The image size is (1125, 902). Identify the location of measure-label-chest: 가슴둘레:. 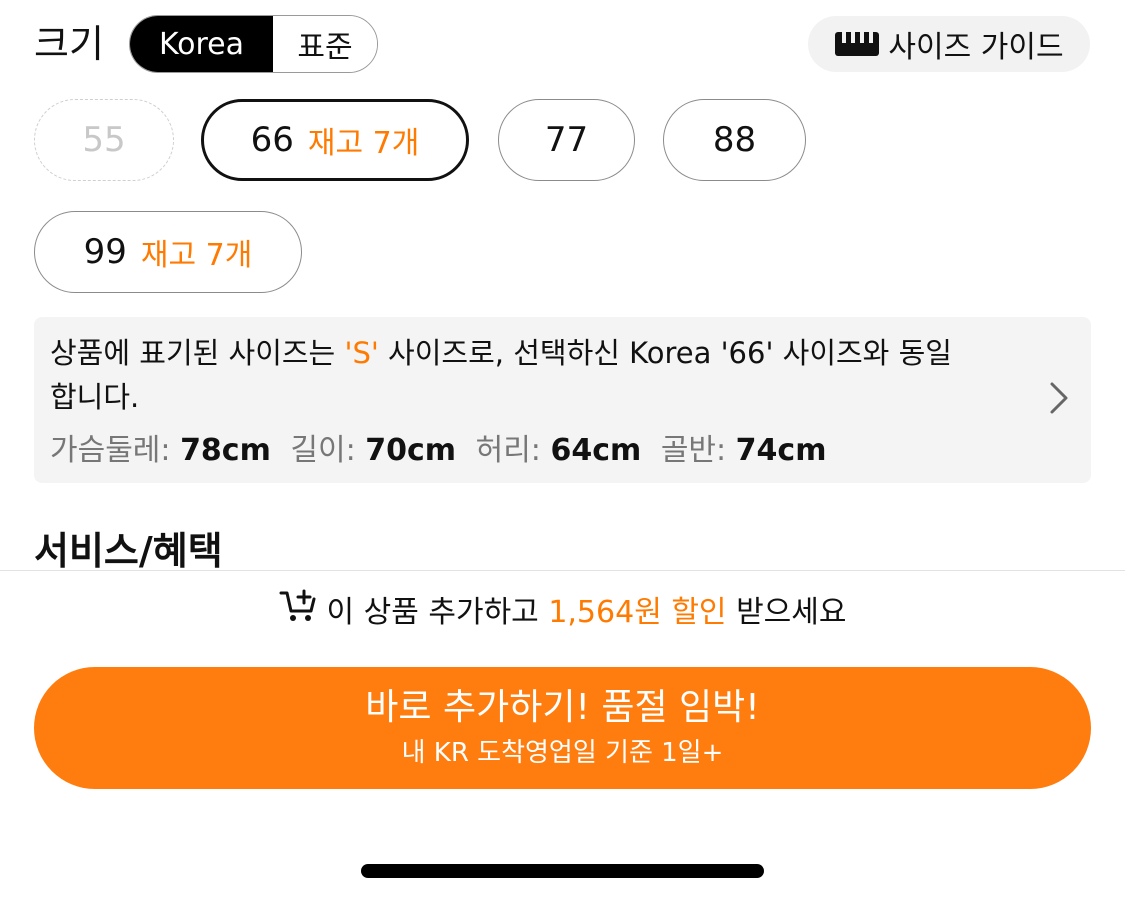
(110, 450).